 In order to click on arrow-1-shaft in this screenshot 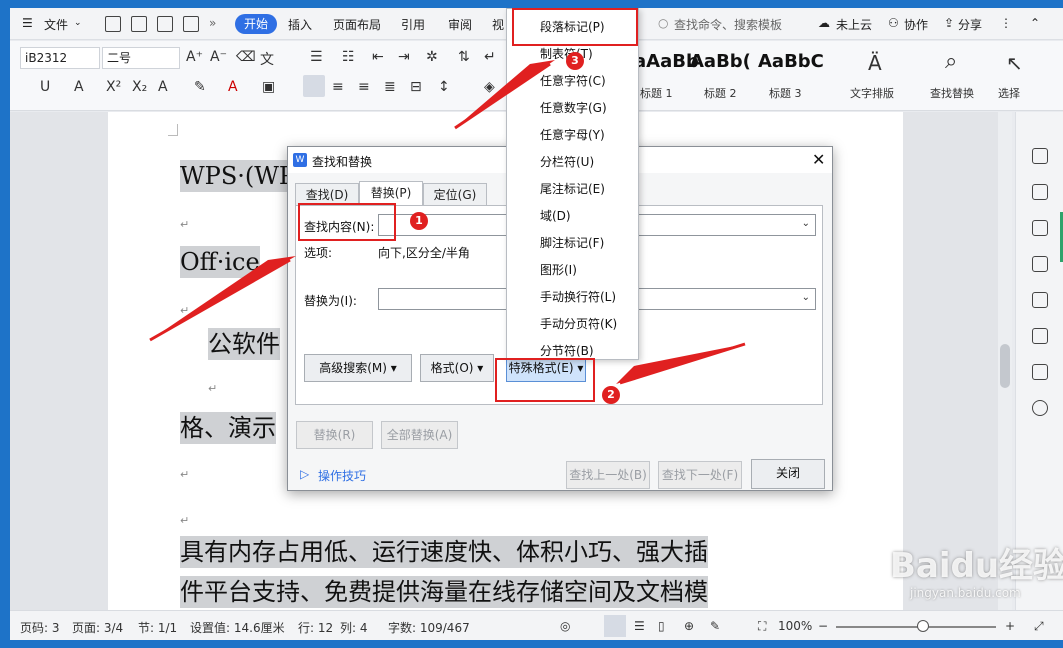, I will do `click(220, 300)`.